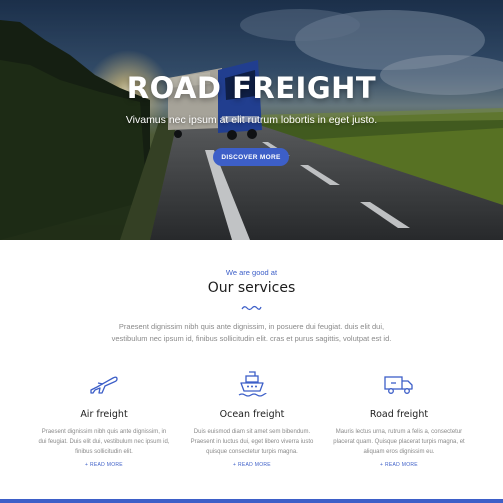 This screenshot has width=503, height=503. Describe the element at coordinates (251, 272) in the screenshot. I see `section-eyebrow: We are good at` at that location.